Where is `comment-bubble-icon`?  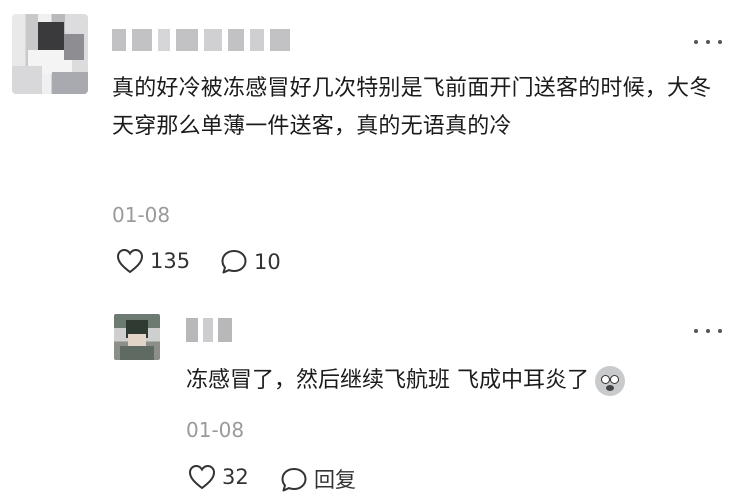 comment-bubble-icon is located at coordinates (294, 479).